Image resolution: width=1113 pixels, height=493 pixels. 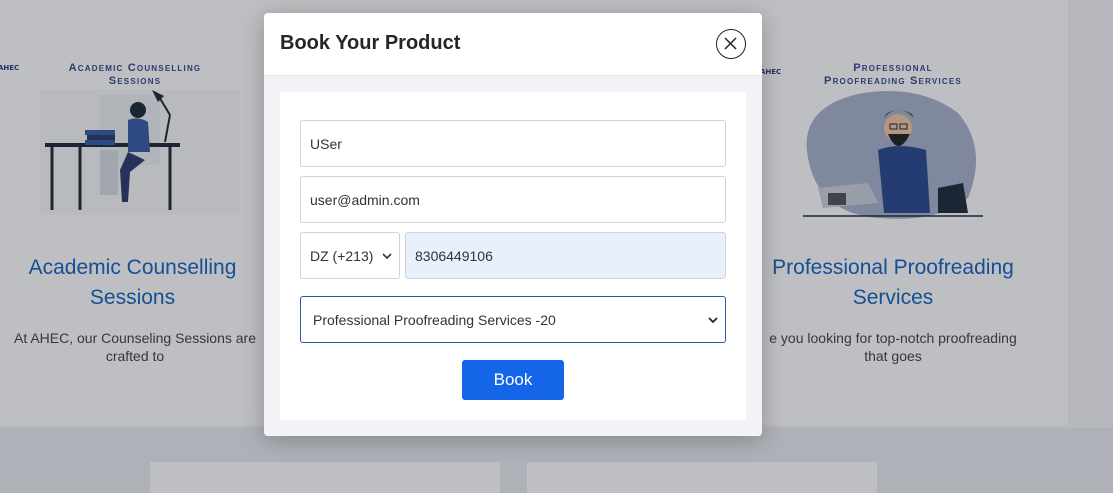 I want to click on close-icon, so click(x=730, y=43).